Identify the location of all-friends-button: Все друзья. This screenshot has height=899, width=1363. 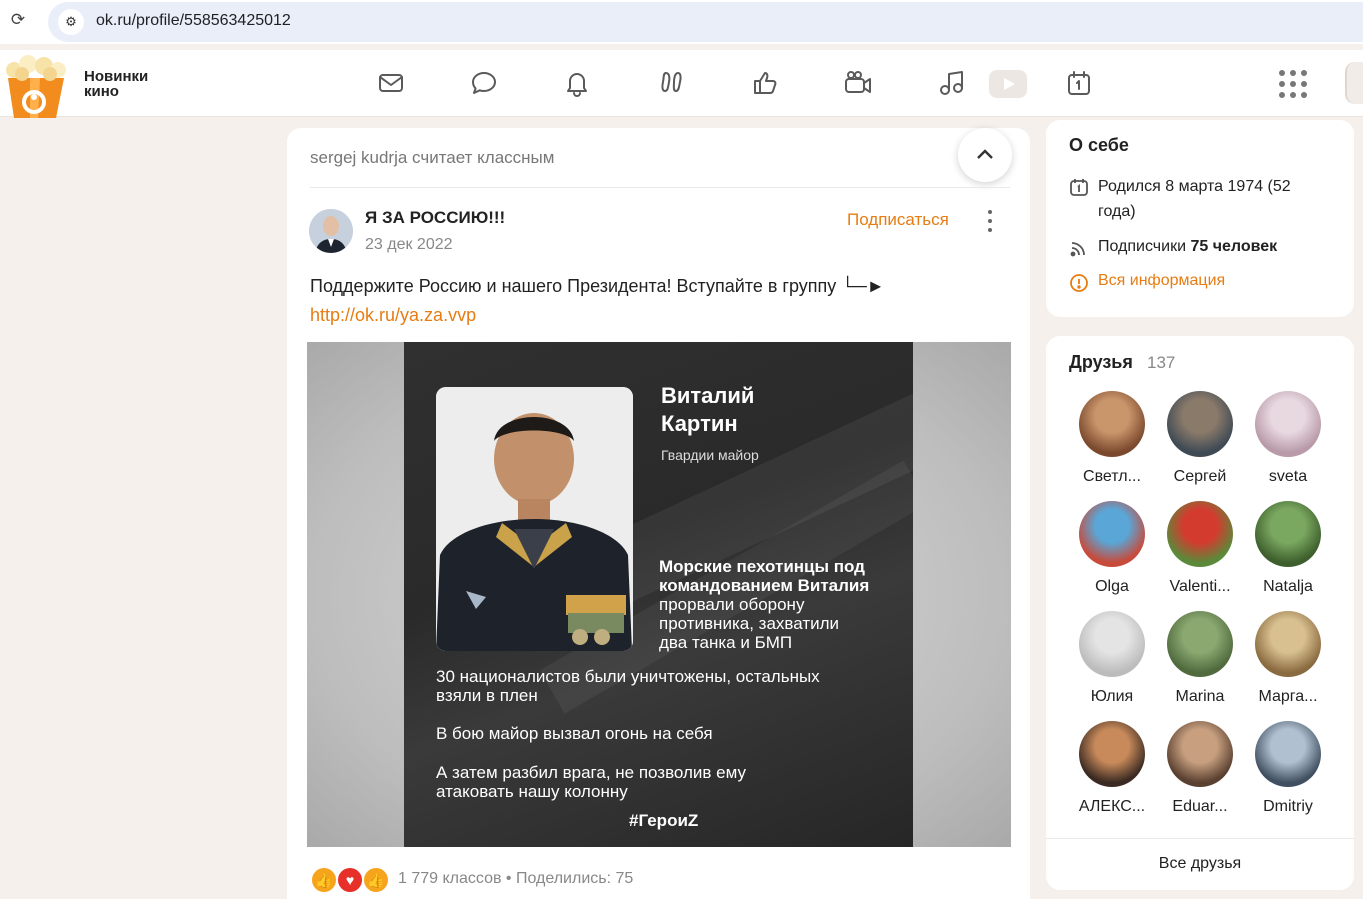
(1200, 864).